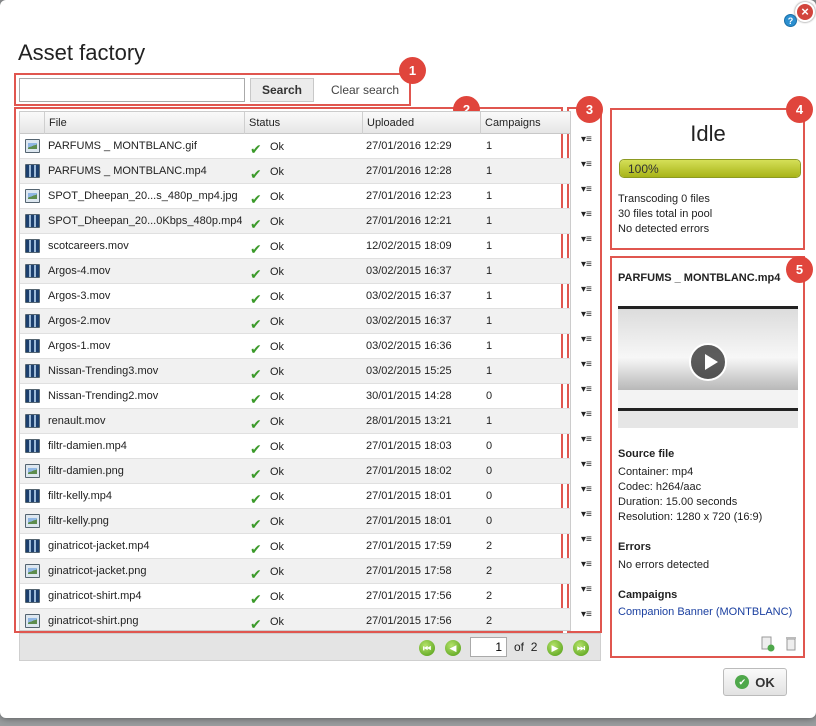 This screenshot has height=726, width=816. Describe the element at coordinates (409, 496) in the screenshot. I see `uploaded-date: 27/01/2015 18:01` at that location.